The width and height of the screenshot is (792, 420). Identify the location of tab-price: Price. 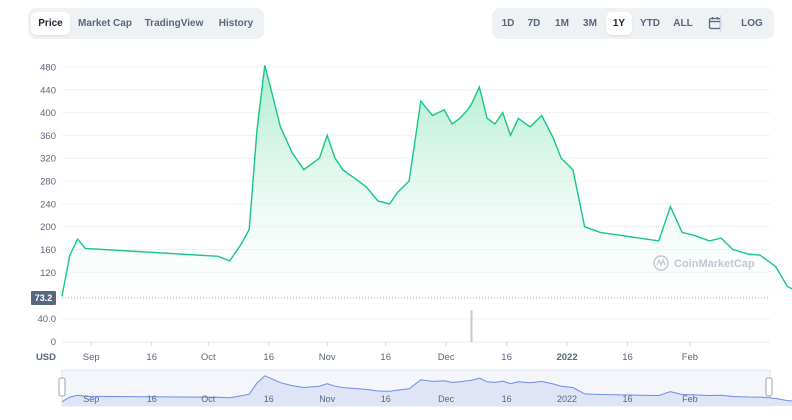
(50, 23).